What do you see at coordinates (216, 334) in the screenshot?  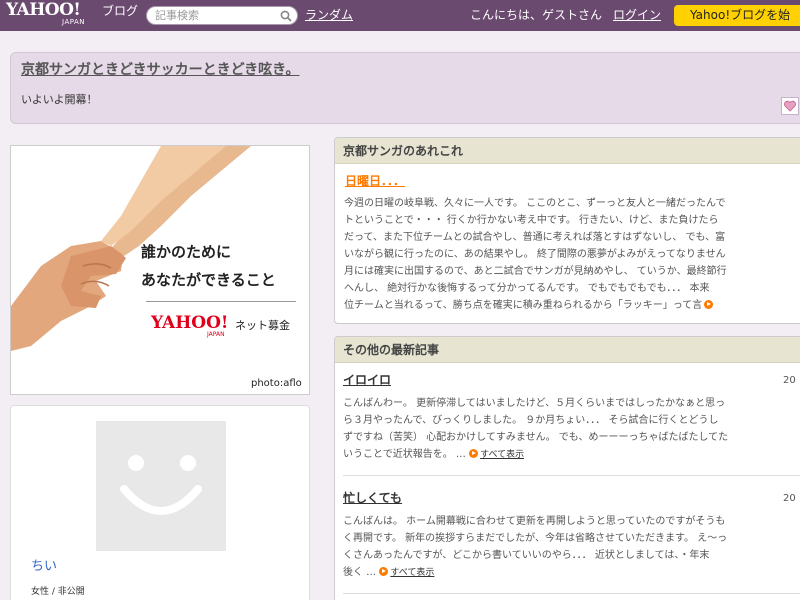 I see `ad-brand-sub: JAPAN` at bounding box center [216, 334].